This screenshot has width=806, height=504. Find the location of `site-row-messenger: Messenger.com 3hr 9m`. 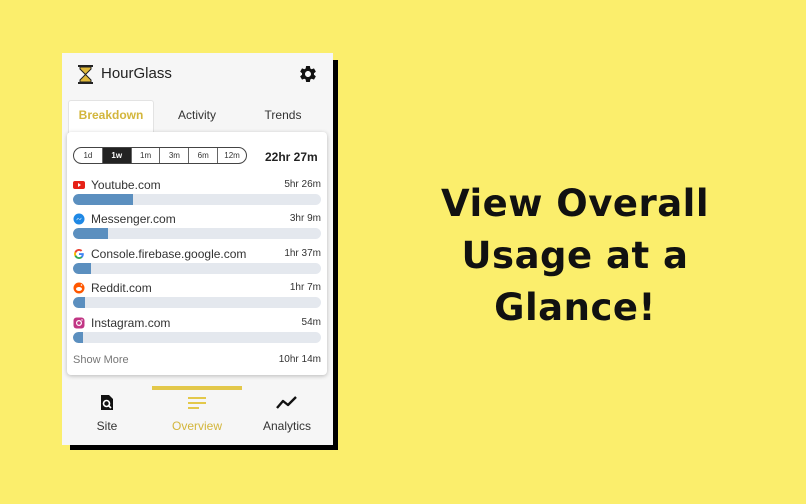

site-row-messenger: Messenger.com 3hr 9m is located at coordinates (198, 229).